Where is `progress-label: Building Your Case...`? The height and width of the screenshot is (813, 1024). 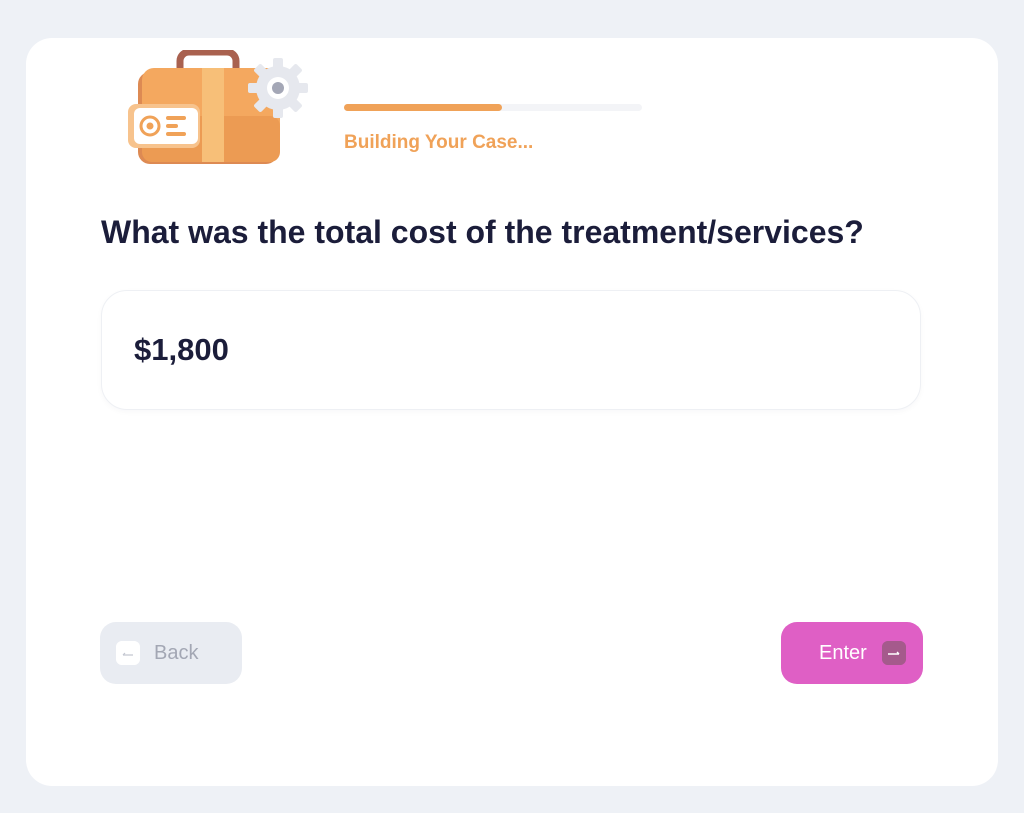 progress-label: Building Your Case... is located at coordinates (439, 142).